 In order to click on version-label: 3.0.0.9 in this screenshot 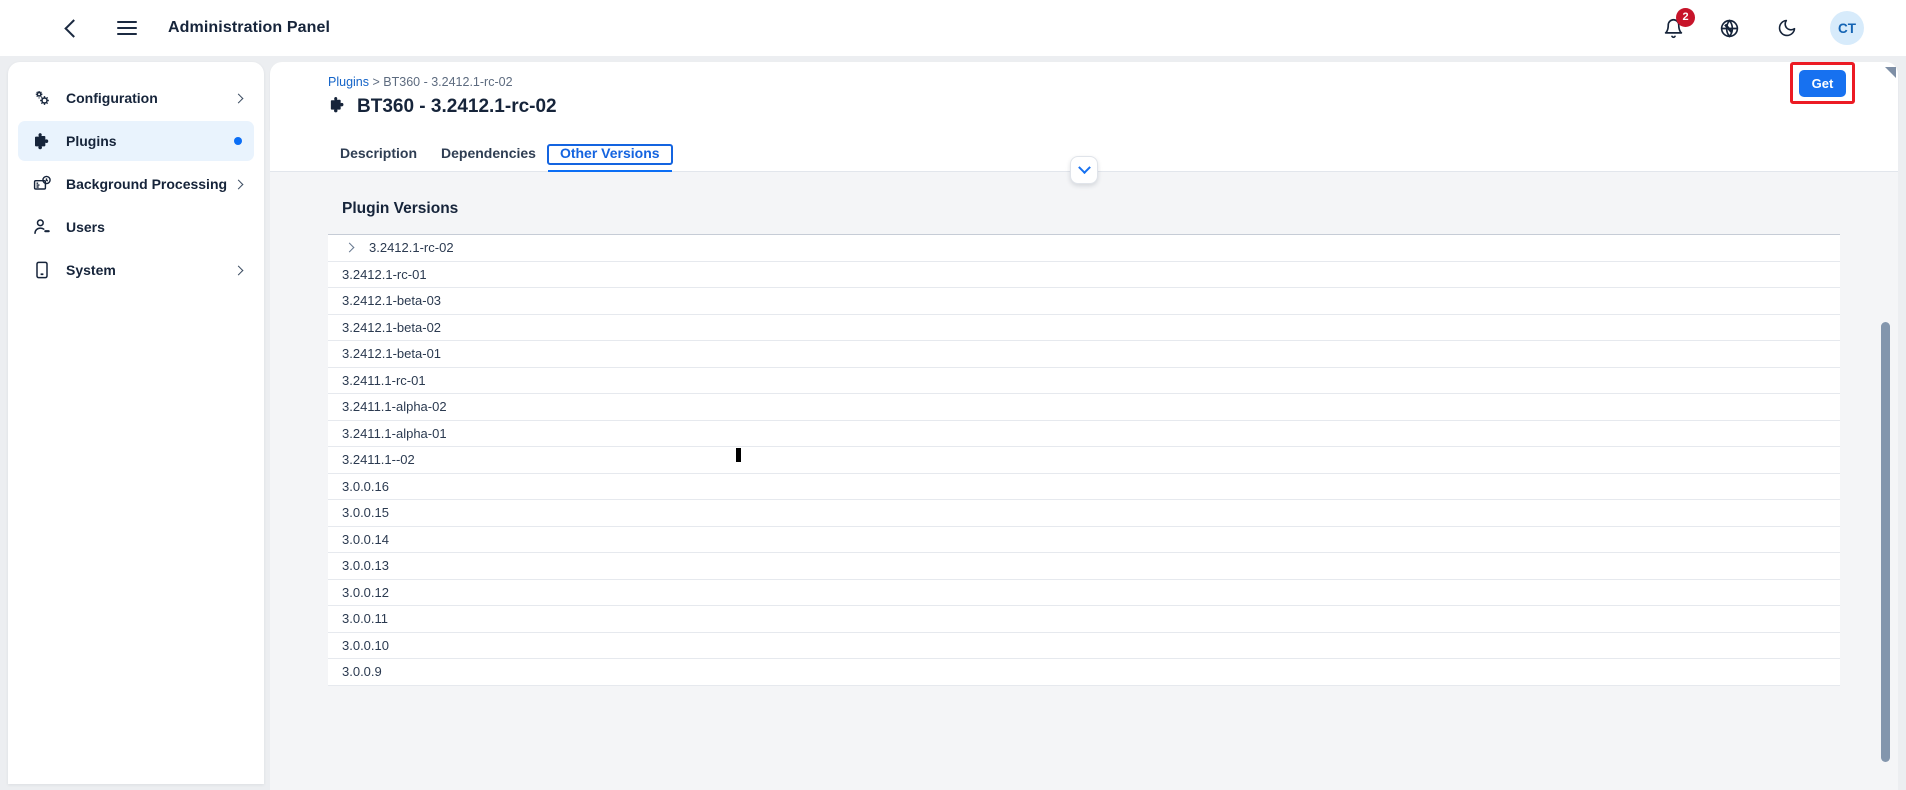, I will do `click(362, 672)`.